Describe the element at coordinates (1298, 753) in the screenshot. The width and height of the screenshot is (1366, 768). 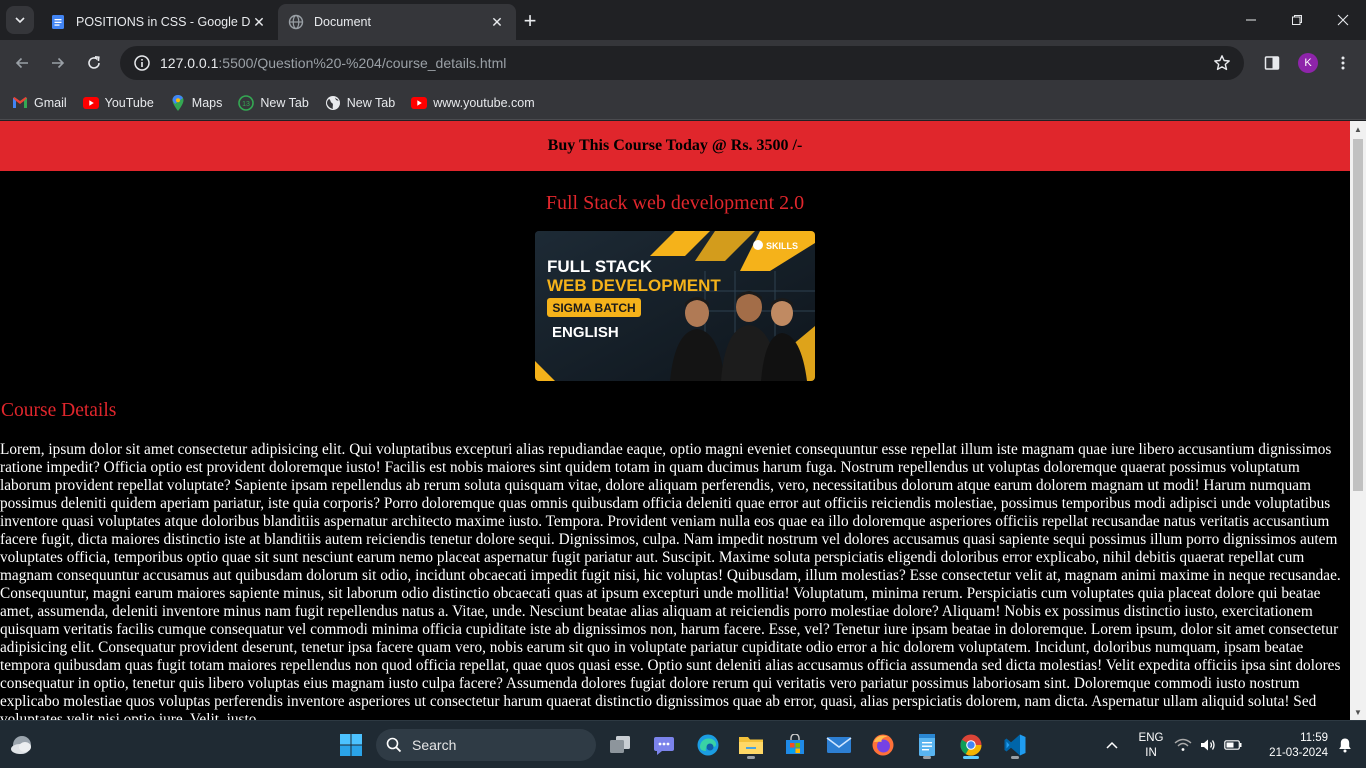
I see `clock-date: 21-03-2024` at that location.